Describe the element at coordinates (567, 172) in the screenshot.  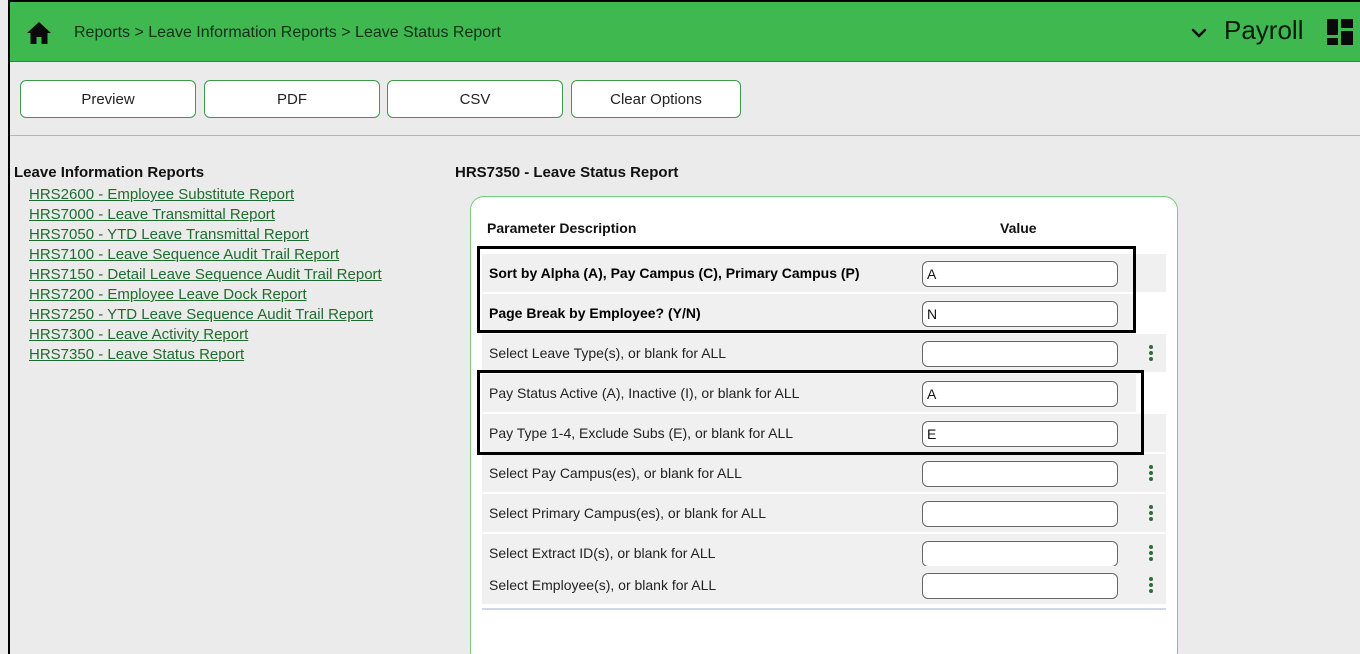
I see `report-title: HRS7350 - Leave Status Report` at that location.